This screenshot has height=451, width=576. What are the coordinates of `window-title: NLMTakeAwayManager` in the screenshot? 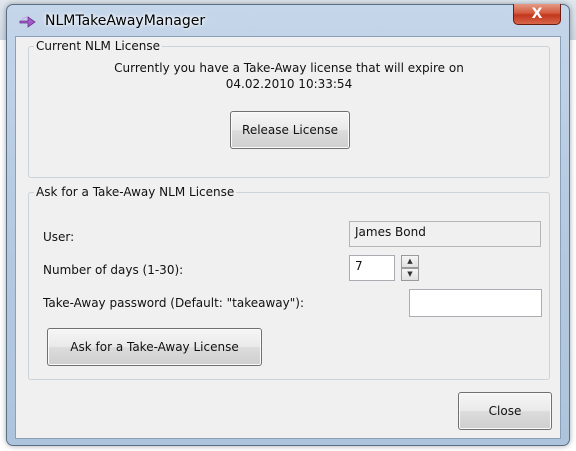 It's located at (125, 21).